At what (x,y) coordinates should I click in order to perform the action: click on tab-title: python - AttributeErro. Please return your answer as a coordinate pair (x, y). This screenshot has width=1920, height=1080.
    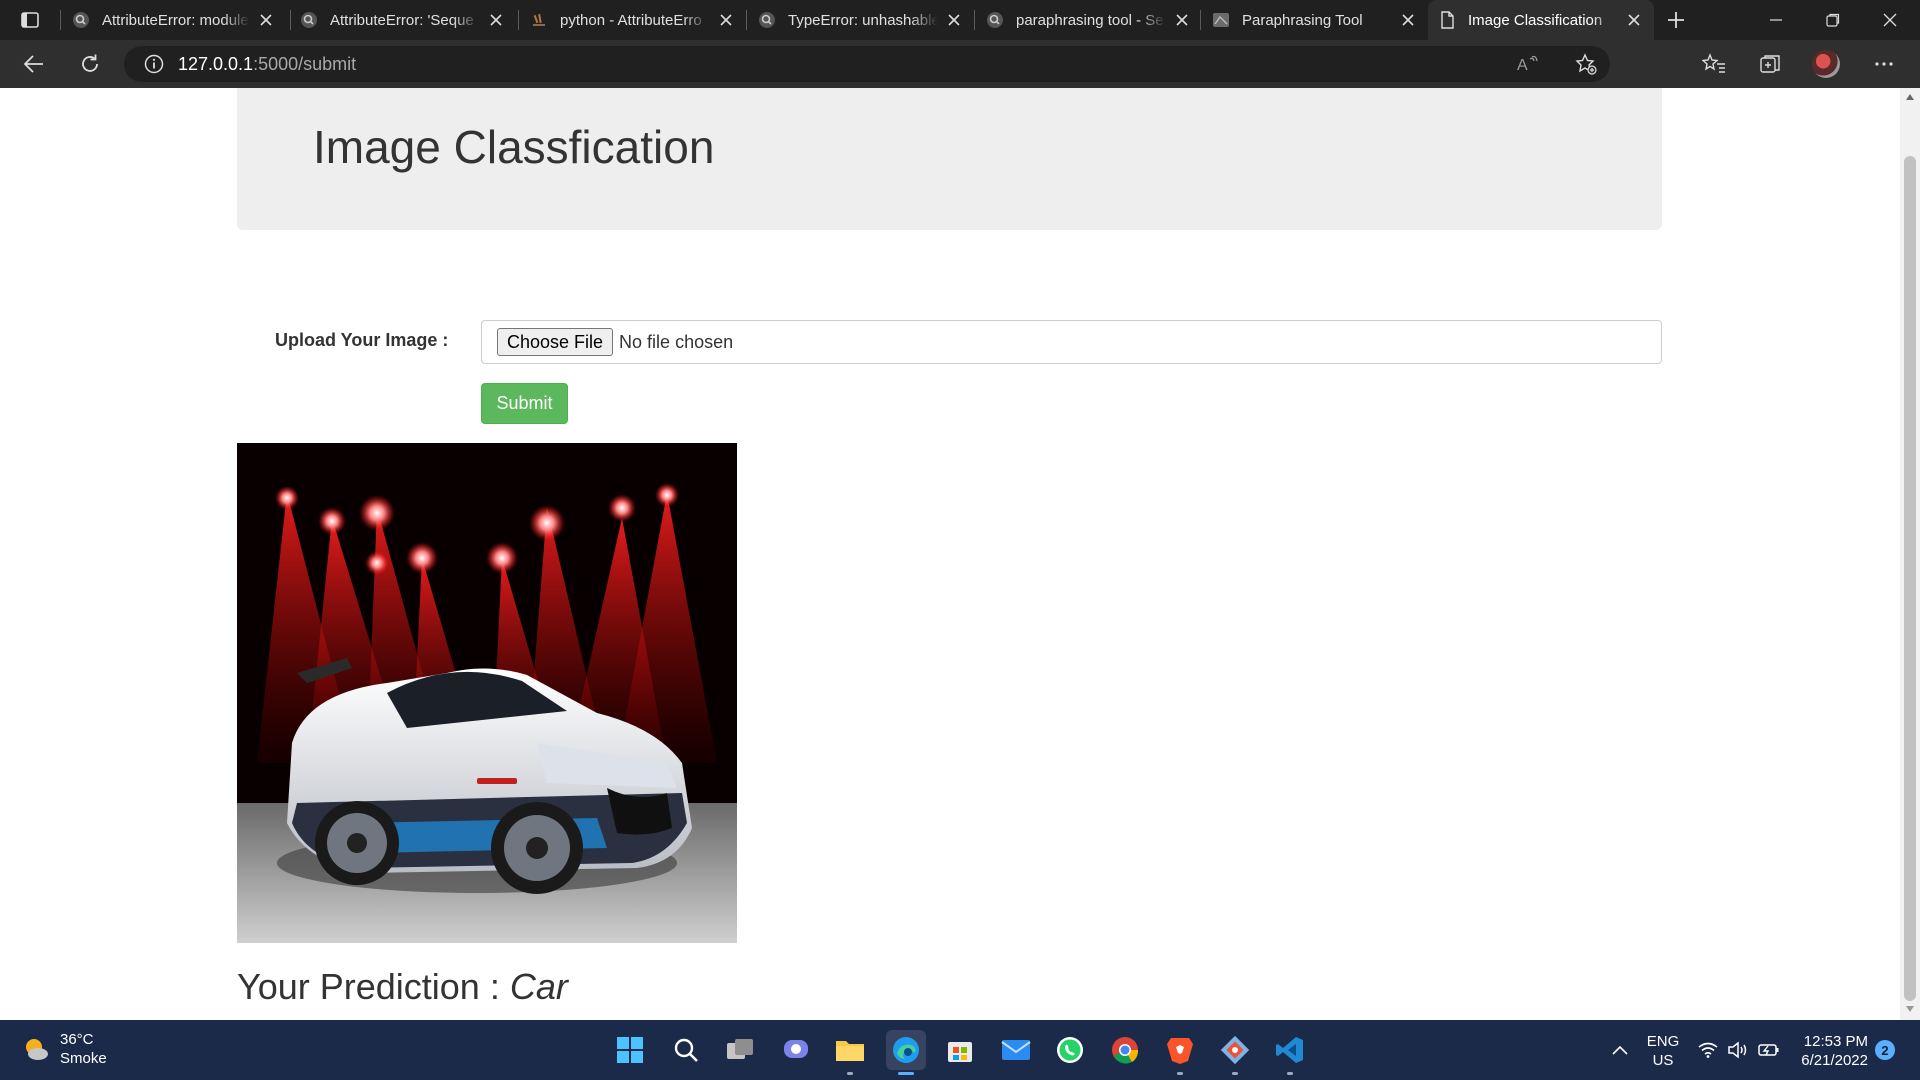
    Looking at the image, I should click on (631, 20).